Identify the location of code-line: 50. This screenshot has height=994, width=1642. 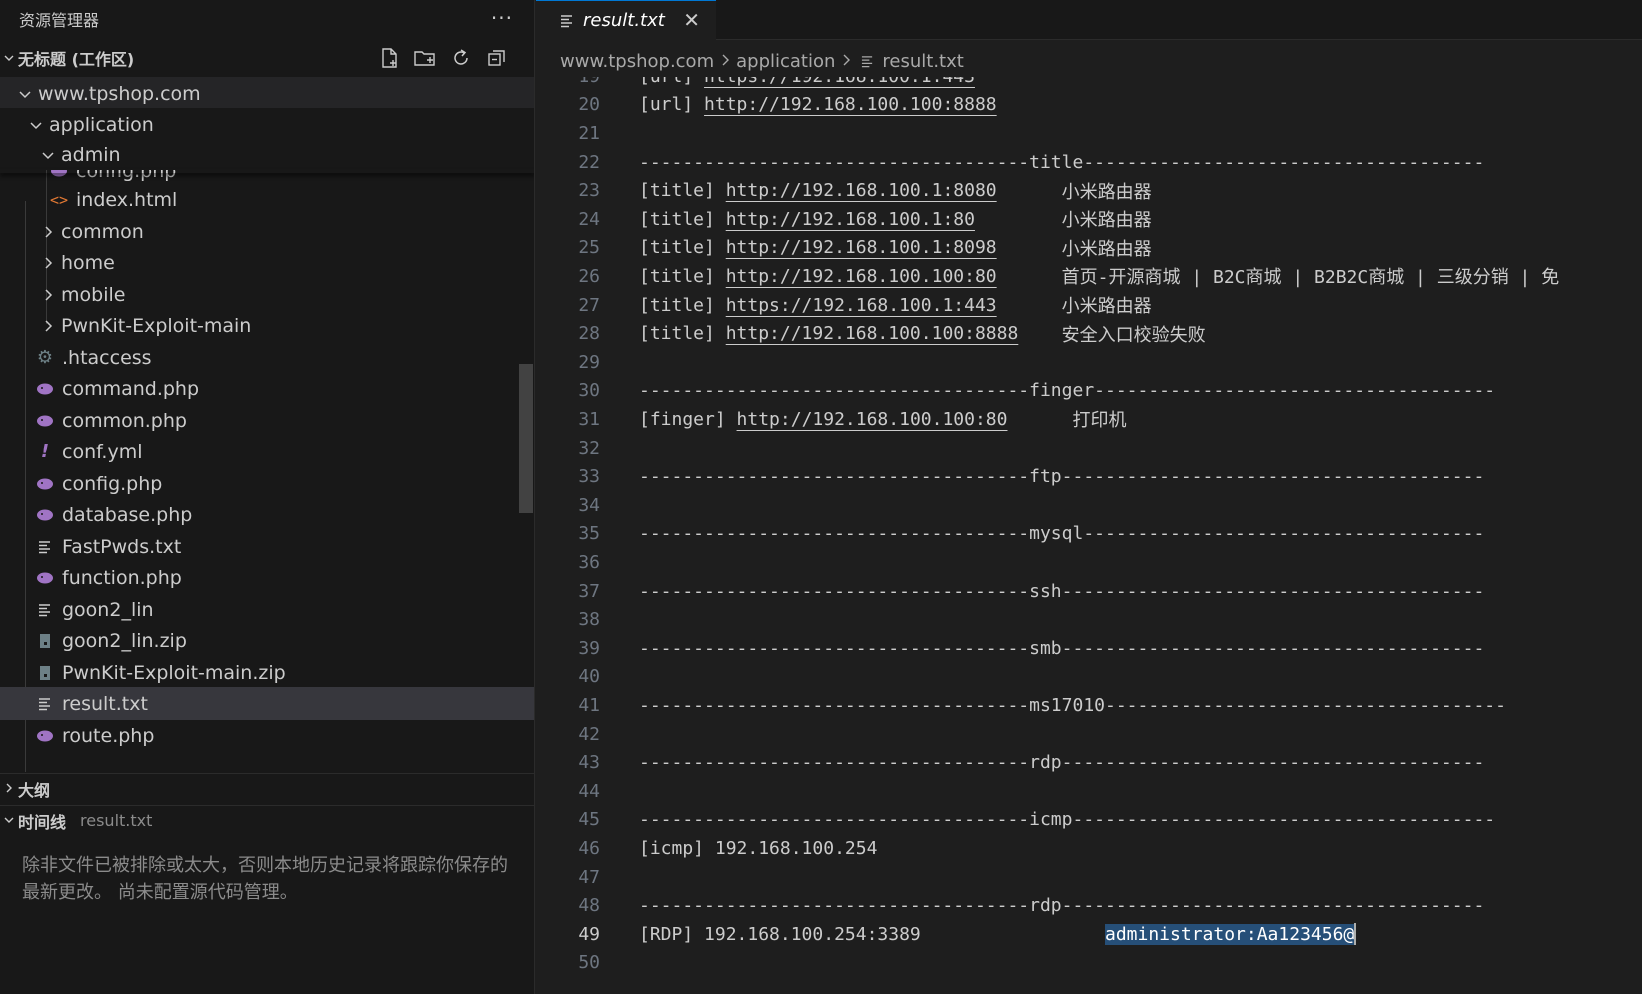
(1089, 963).